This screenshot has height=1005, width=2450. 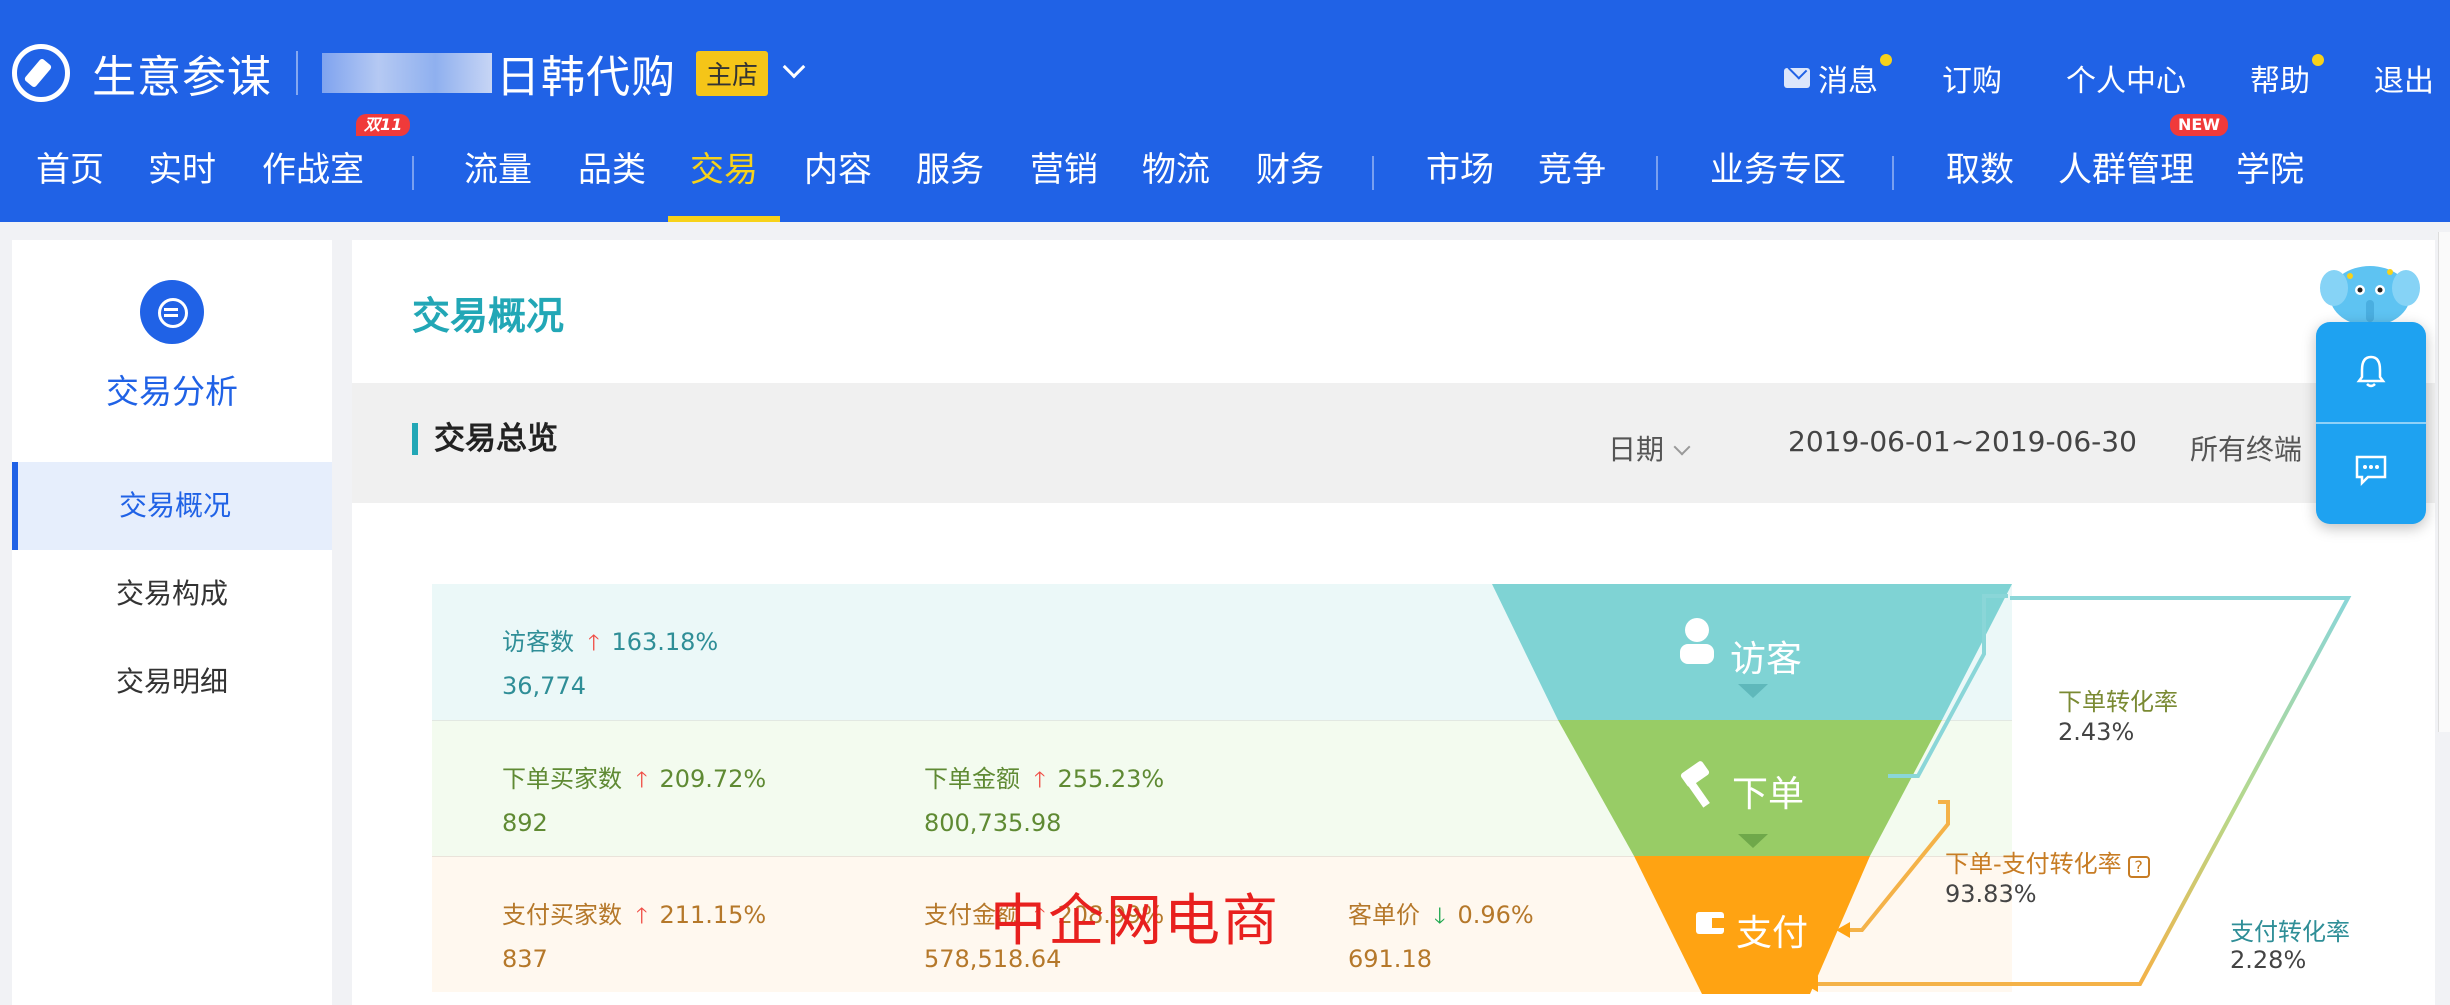 What do you see at coordinates (1135, 921) in the screenshot?
I see `watermark-text: 中企网电商` at bounding box center [1135, 921].